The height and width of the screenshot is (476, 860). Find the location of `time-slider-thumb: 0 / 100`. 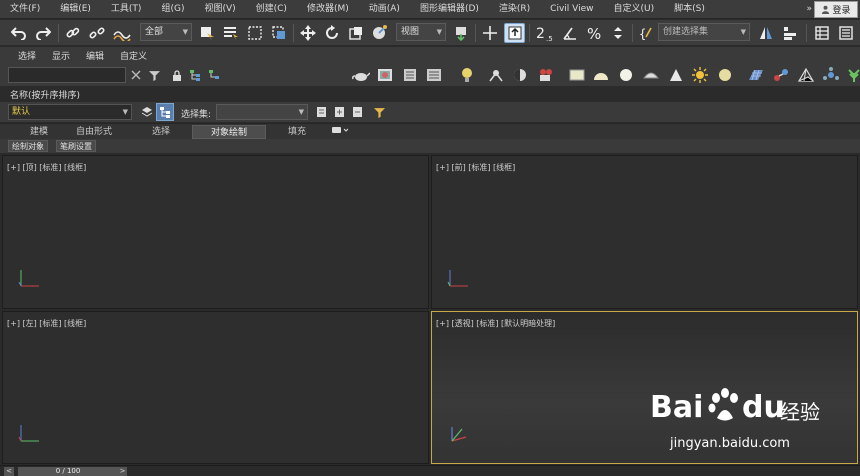

time-slider-thumb: 0 / 100 is located at coordinates (68, 471).